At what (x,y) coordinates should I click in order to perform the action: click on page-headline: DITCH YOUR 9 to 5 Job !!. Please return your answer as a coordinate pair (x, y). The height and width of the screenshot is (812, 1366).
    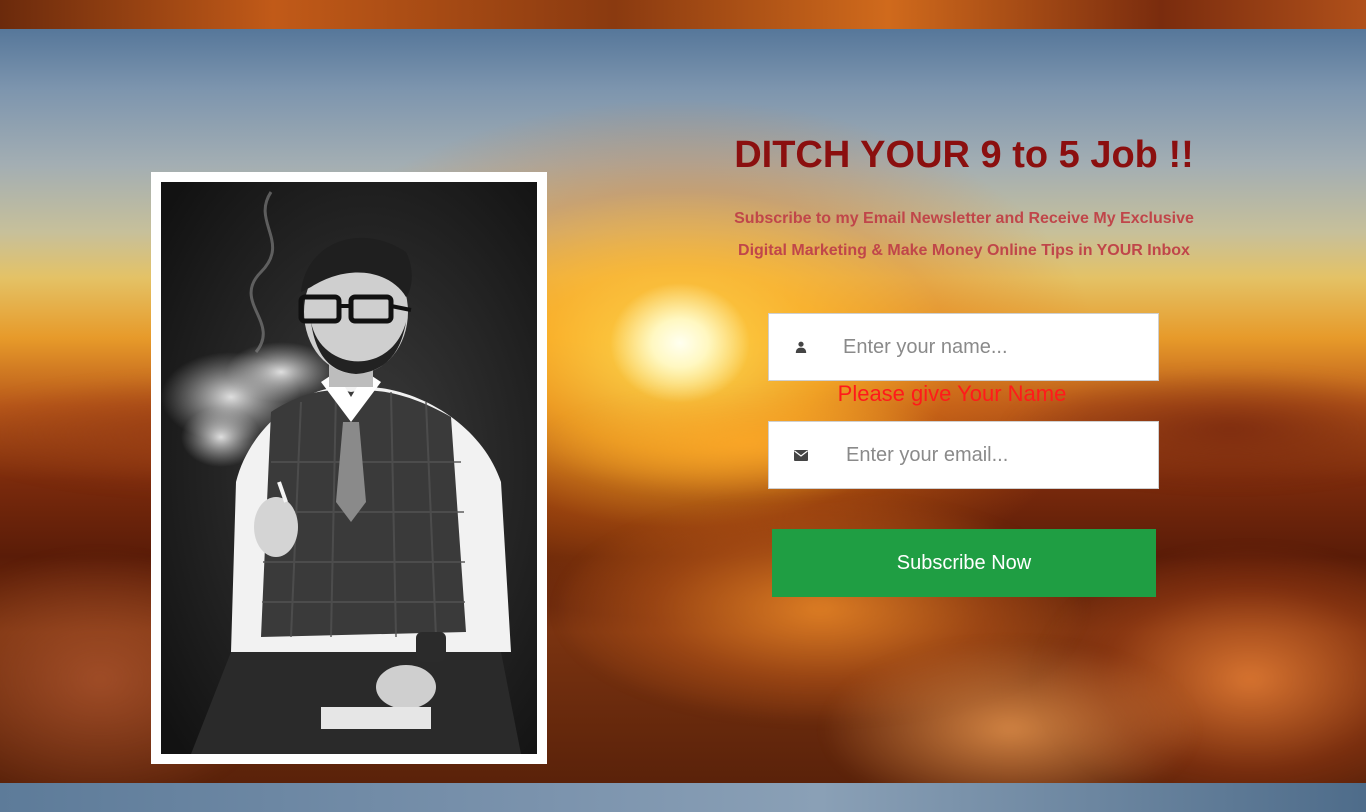
    Looking at the image, I should click on (964, 155).